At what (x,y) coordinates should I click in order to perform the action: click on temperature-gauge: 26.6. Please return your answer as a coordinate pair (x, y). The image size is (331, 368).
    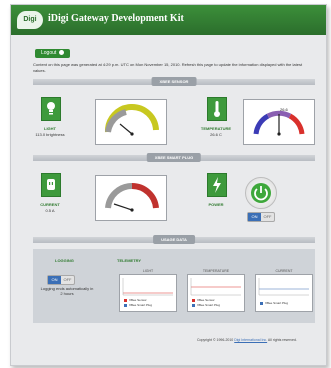
    Looking at the image, I should click on (279, 122).